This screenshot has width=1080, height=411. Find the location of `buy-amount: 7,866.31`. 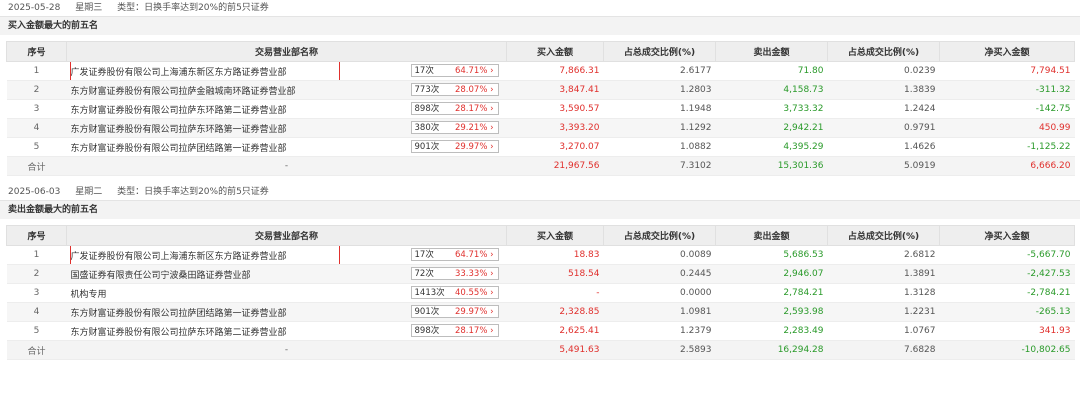

buy-amount: 7,866.31 is located at coordinates (555, 71).